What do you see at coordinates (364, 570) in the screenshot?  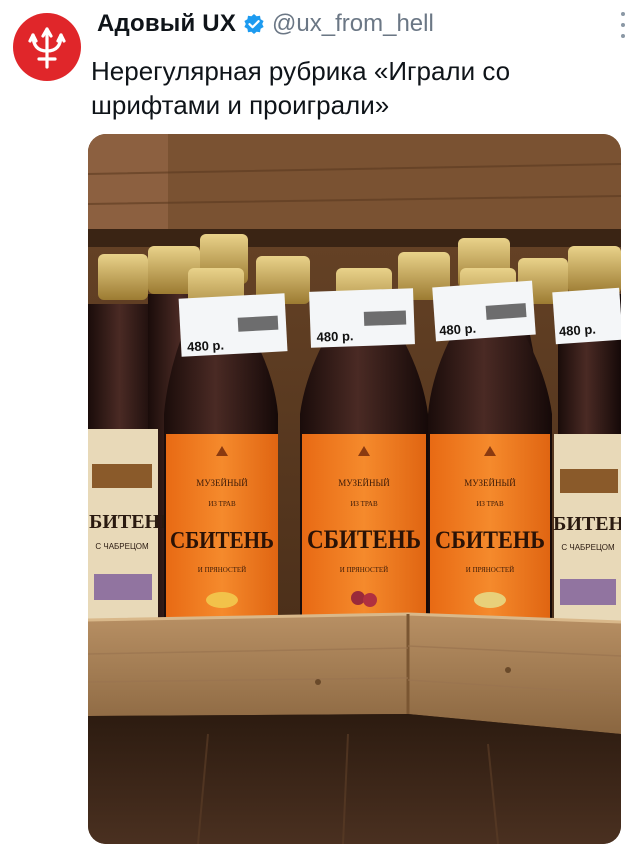 I see `label-2-bottom: И ПРЯНОСТЕЙ` at bounding box center [364, 570].